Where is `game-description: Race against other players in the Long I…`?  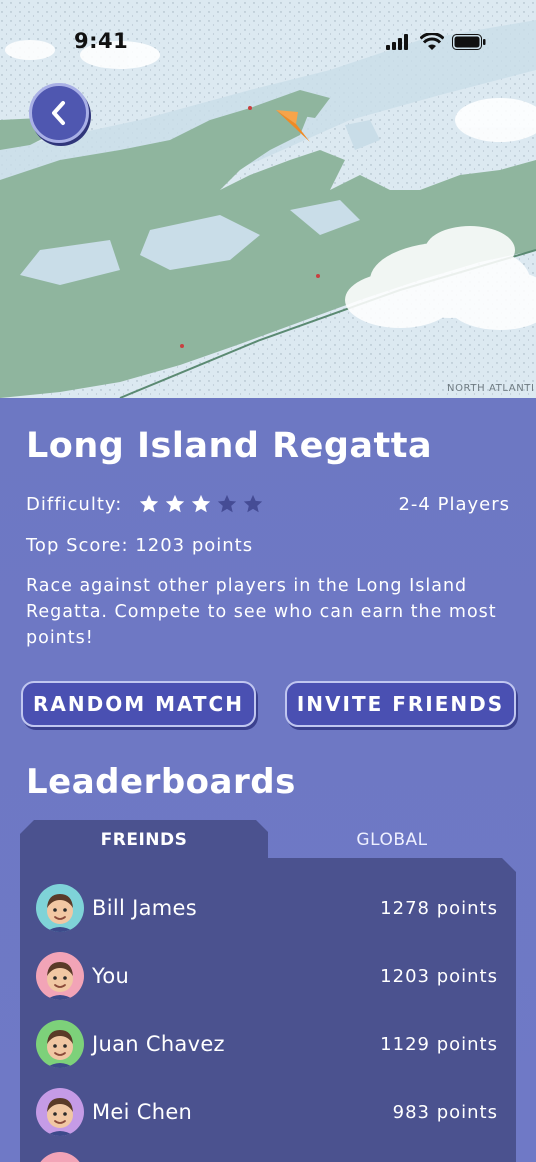 game-description: Race against other players in the Long I… is located at coordinates (261, 612).